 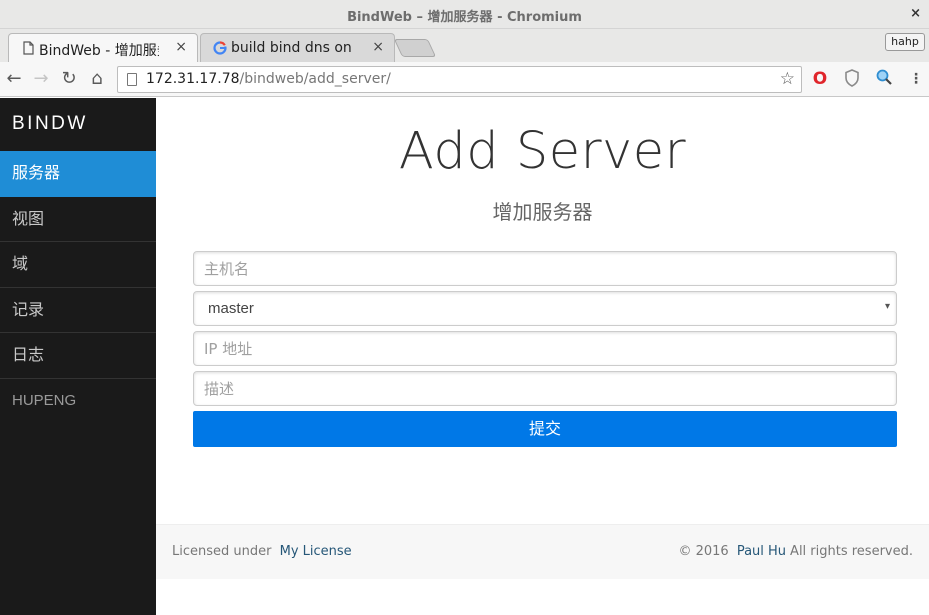 What do you see at coordinates (820, 79) in the screenshot?
I see `opera-extension-icon: O` at bounding box center [820, 79].